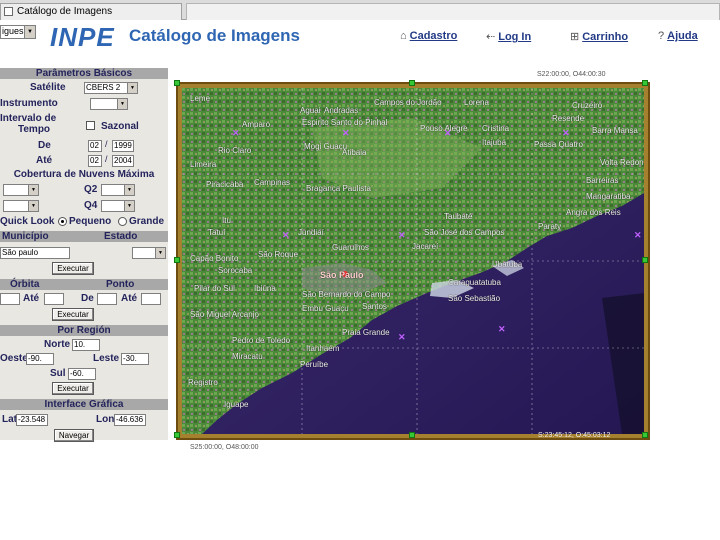 The width and height of the screenshot is (720, 540). I want to click on location-header: Município Estado, so click(84, 236).